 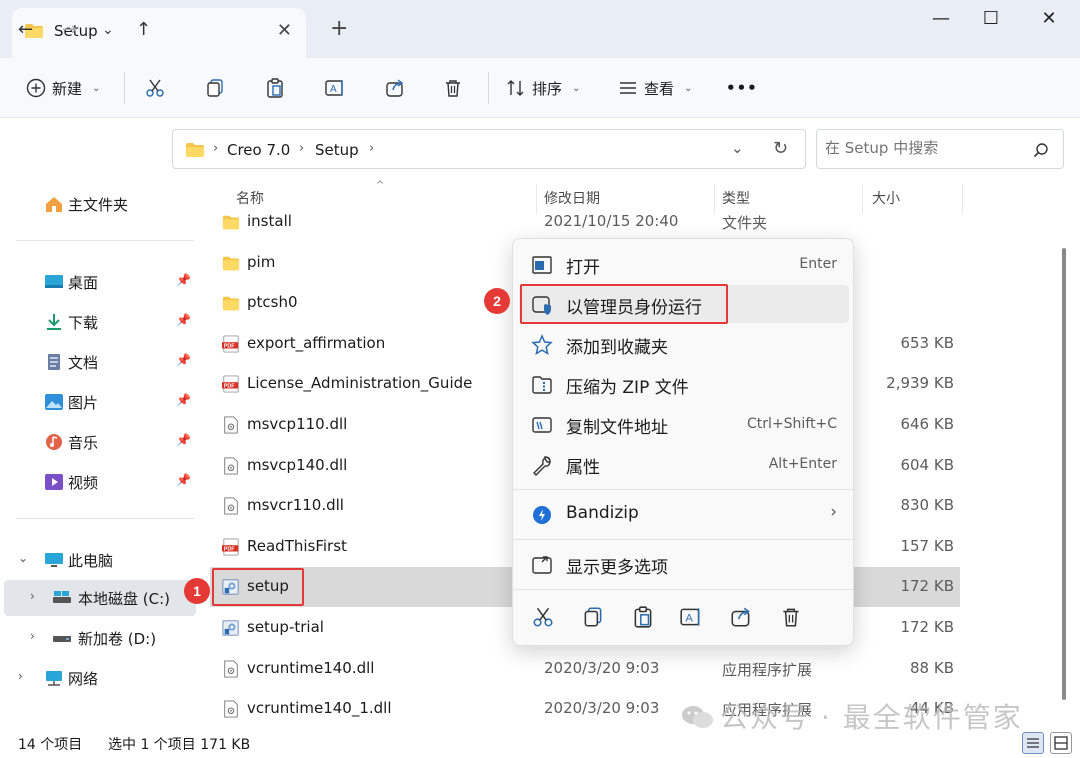 What do you see at coordinates (593, 617) in the screenshot?
I see `copy-icon` at bounding box center [593, 617].